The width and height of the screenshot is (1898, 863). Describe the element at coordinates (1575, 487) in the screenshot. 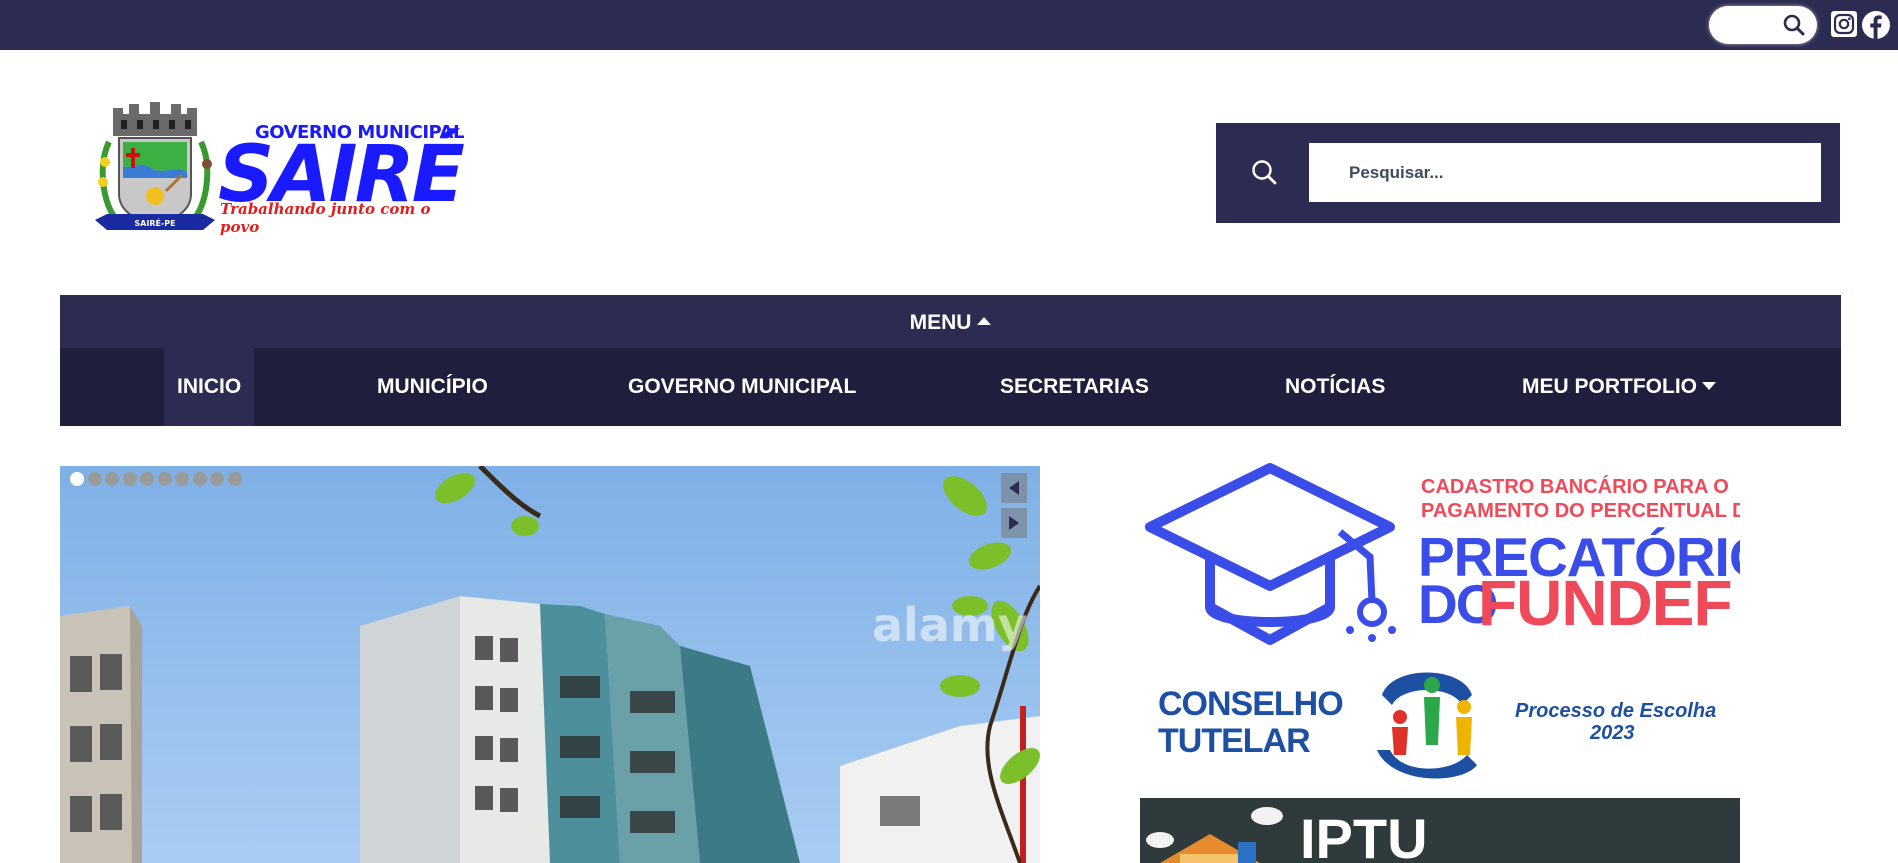

I see `fundef-line1: CADASTRO BANCÁRIO PARA O` at that location.